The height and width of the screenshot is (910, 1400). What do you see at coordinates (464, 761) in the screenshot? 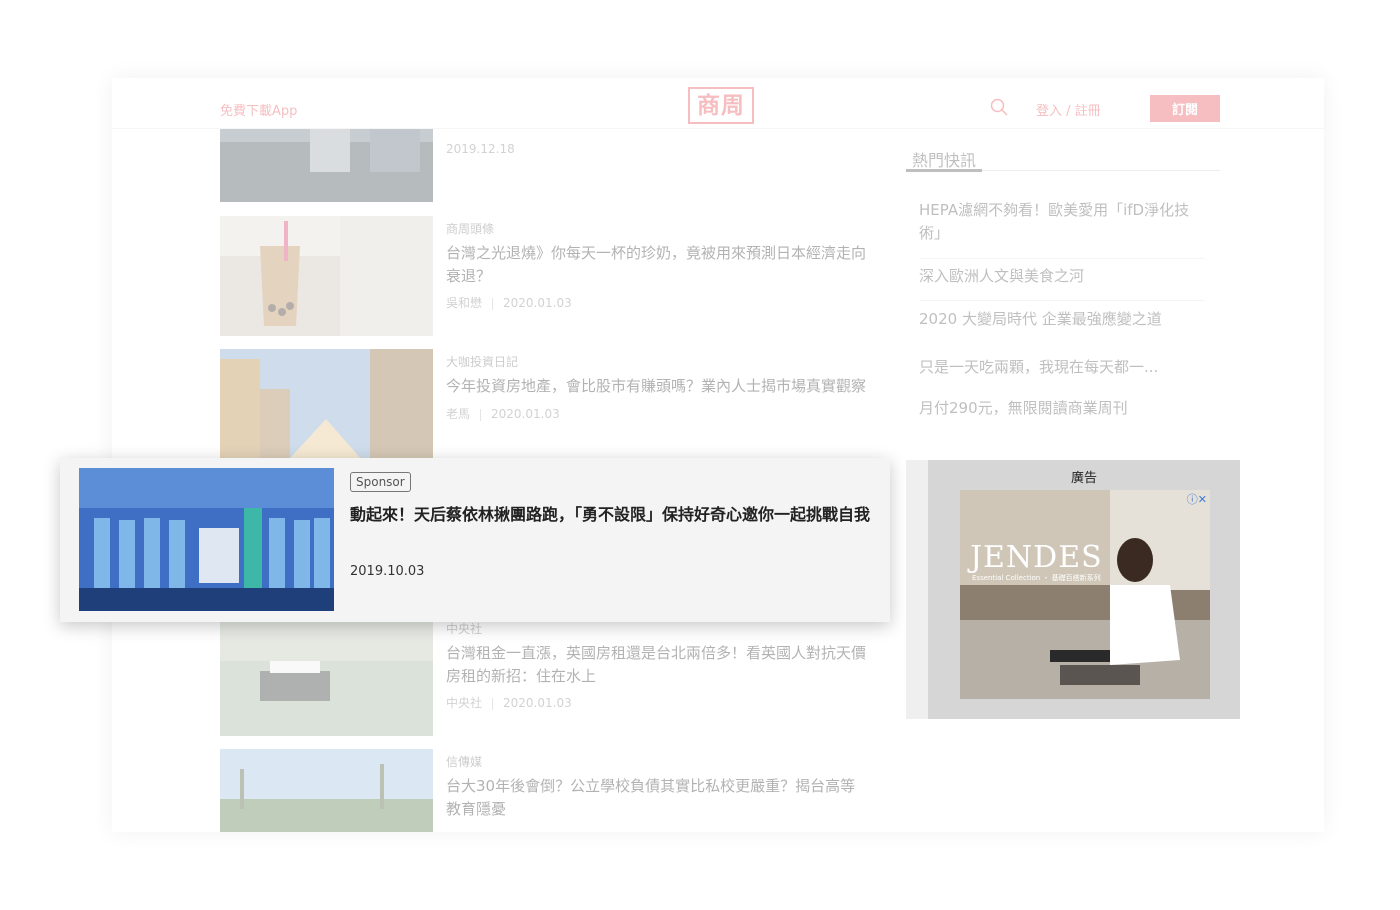
I see `article-category: 信傳媒` at bounding box center [464, 761].